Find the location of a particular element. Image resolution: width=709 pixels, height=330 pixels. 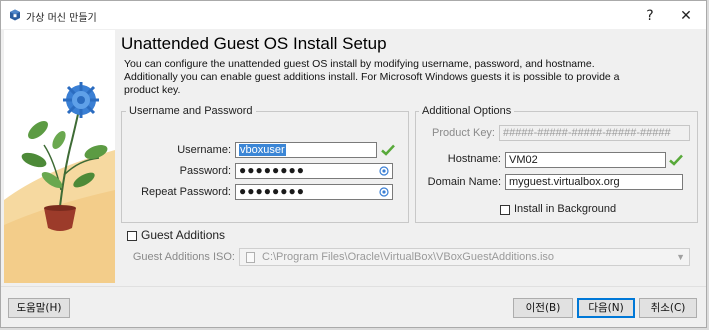

guest-additions-checkbox is located at coordinates (132, 236).